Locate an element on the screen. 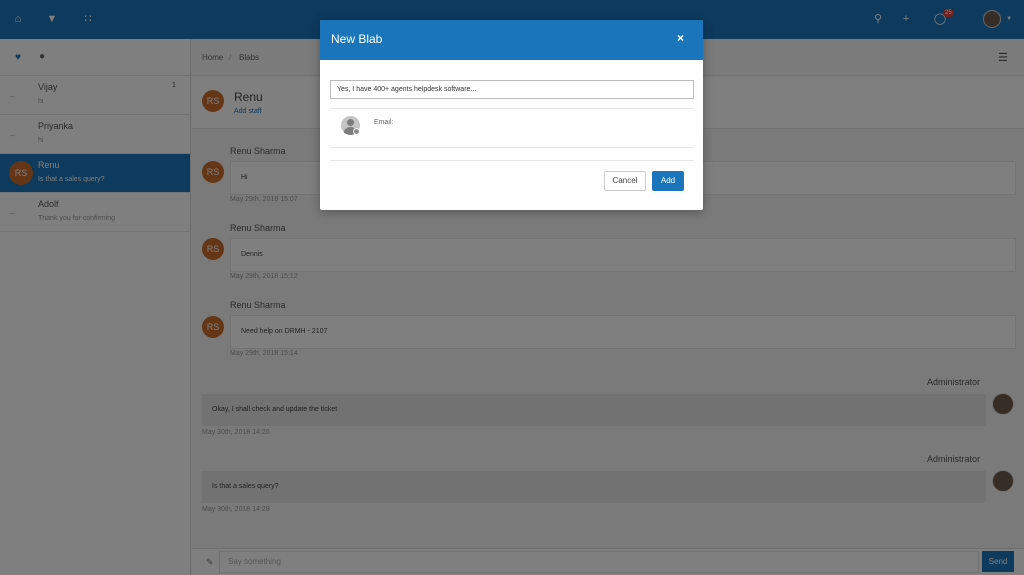 This screenshot has height=575, width=1024. add-button: Add is located at coordinates (668, 181).